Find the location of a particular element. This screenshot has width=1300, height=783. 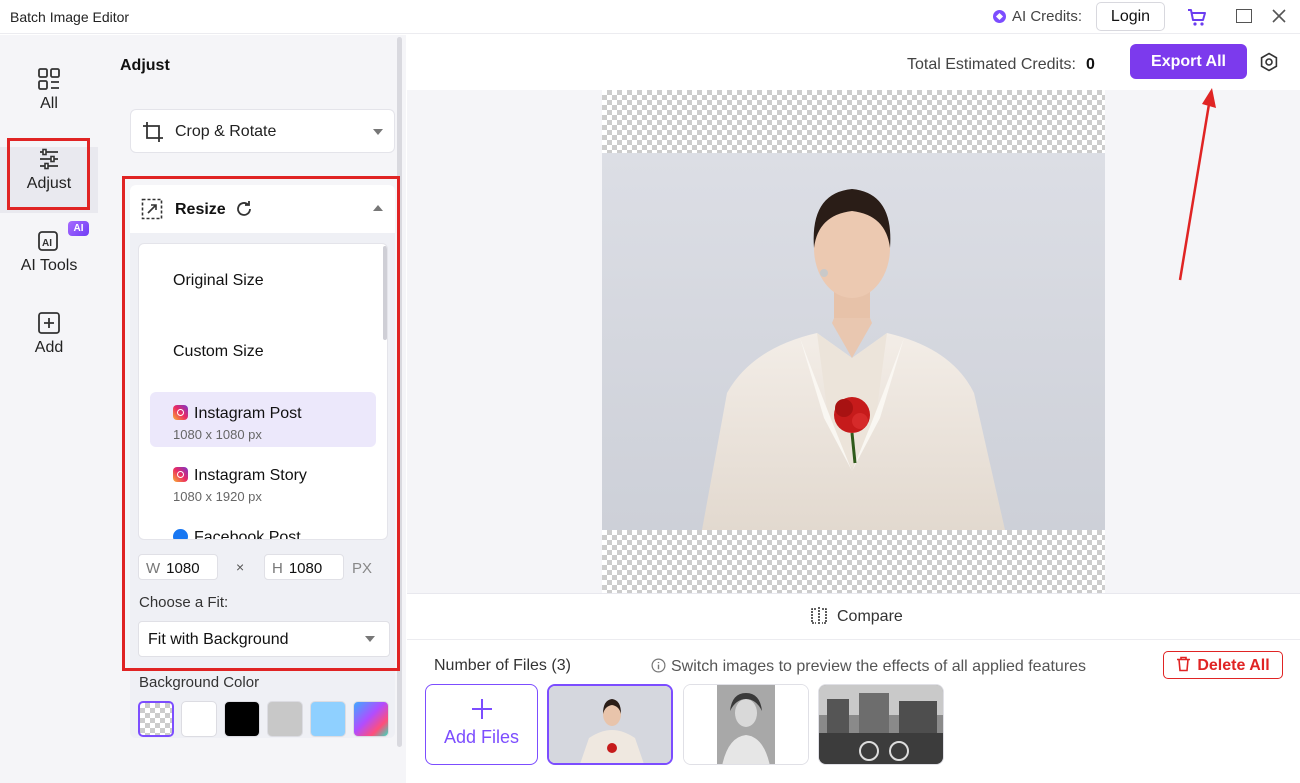

swatch-gradient is located at coordinates (371, 719).